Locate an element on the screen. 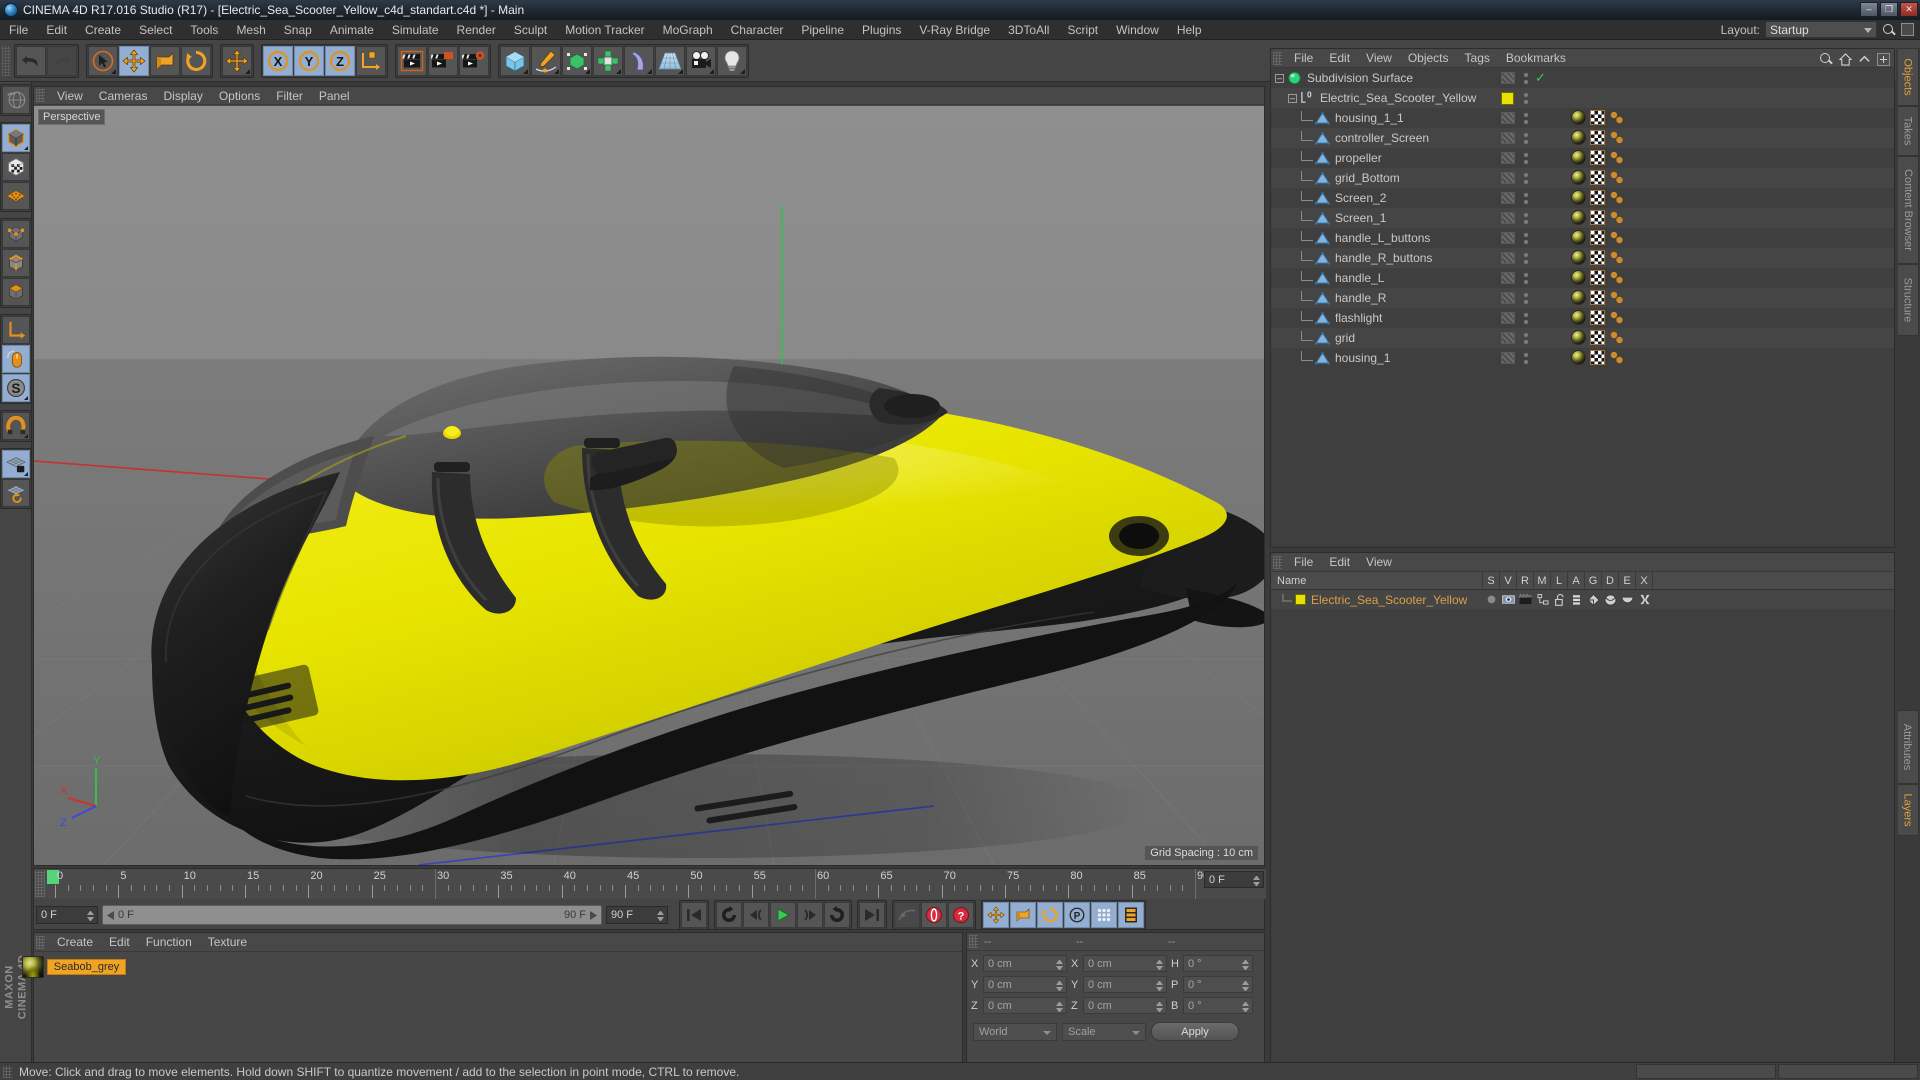  tab-content-browser: Content Browser is located at coordinates (1908, 210).